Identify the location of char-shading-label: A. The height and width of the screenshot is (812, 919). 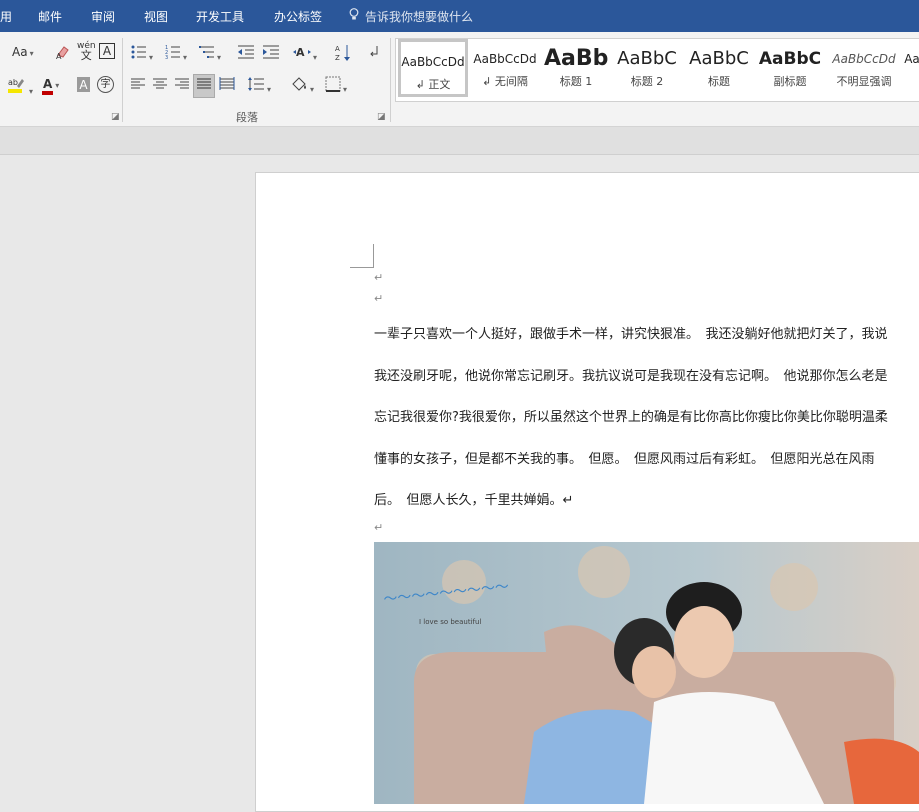
(83, 85).